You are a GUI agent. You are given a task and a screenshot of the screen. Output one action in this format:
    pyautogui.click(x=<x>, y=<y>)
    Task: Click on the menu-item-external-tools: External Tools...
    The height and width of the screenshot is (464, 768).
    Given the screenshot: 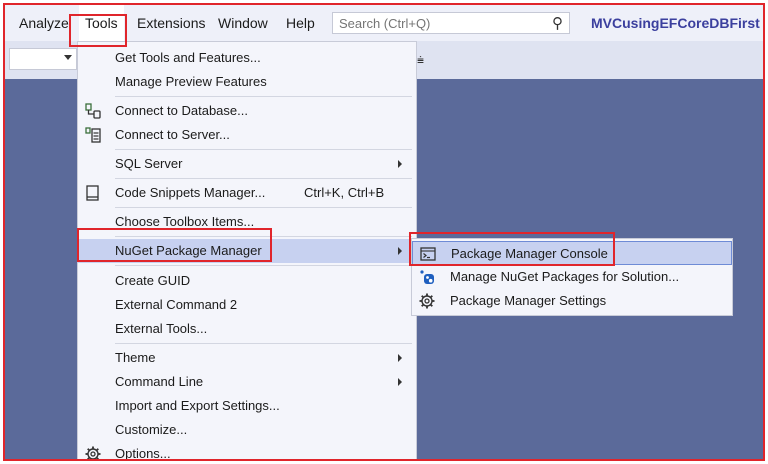 What is the action you would take?
    pyautogui.click(x=247, y=329)
    